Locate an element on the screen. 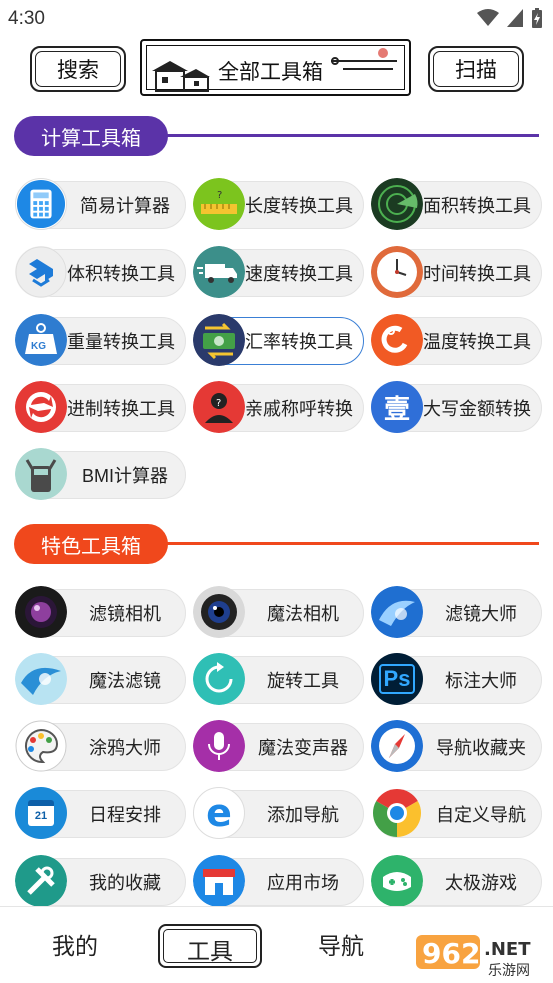  filter-icon is located at coordinates (397, 612).